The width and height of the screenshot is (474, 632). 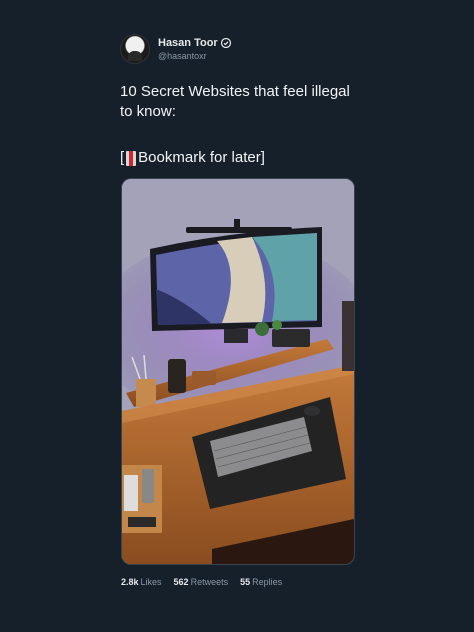 What do you see at coordinates (130, 582) in the screenshot?
I see `likes-count: 2.8k` at bounding box center [130, 582].